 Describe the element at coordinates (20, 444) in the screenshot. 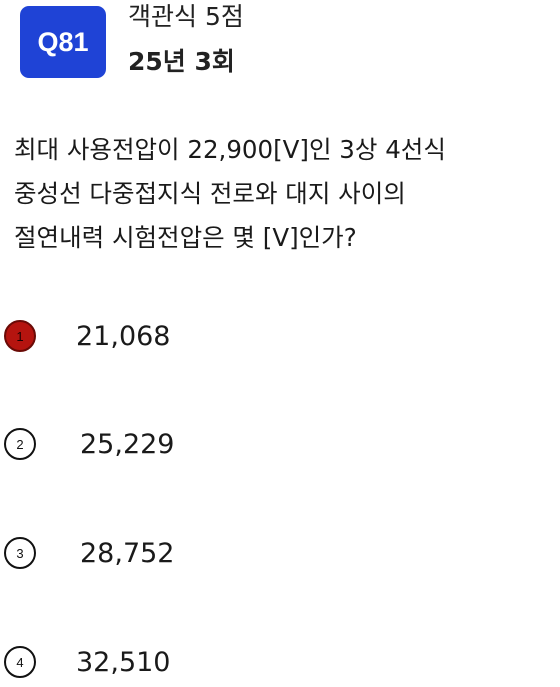

I see `choice-number-circle: 2` at that location.